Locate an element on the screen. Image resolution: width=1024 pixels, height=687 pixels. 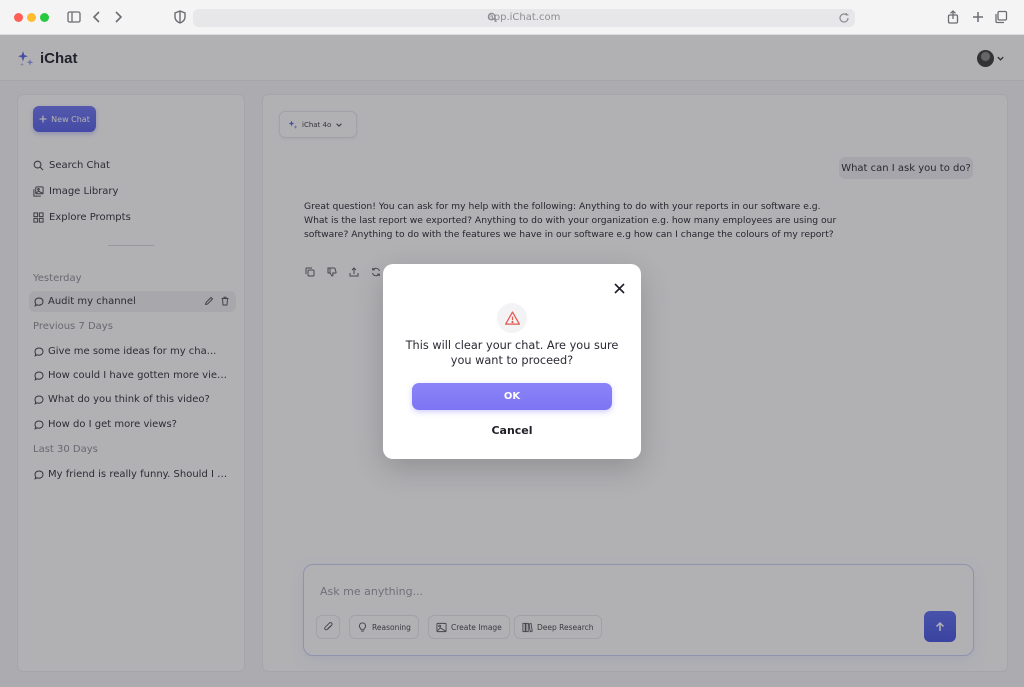
address-bar: app.iChat.com is located at coordinates (524, 18).